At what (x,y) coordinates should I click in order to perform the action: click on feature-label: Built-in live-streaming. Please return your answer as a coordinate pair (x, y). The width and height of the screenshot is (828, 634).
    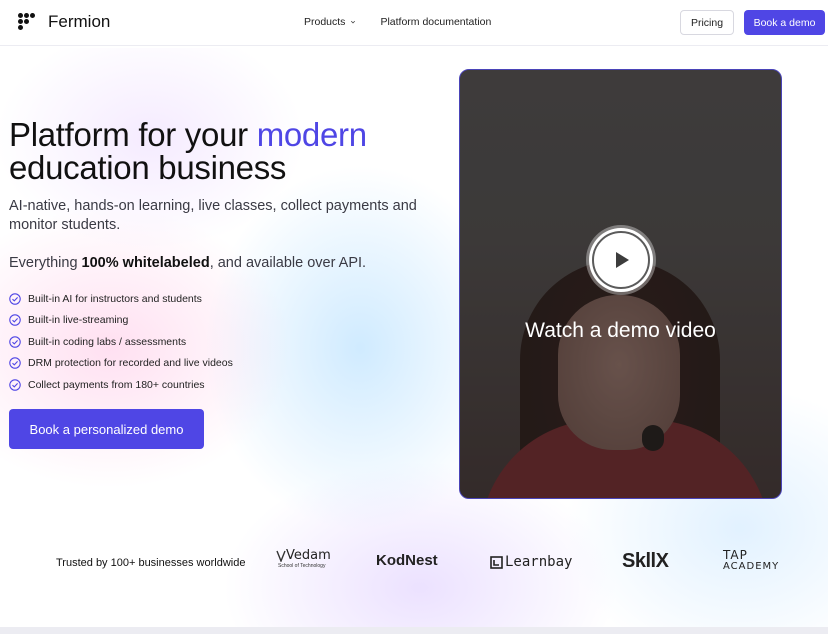
    Looking at the image, I should click on (78, 320).